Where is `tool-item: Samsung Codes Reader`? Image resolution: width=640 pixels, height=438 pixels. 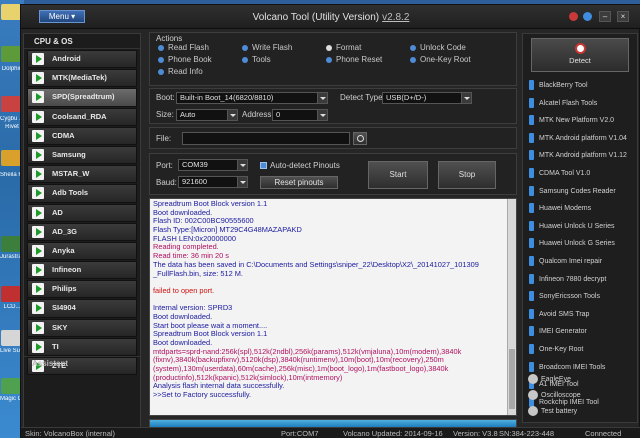 tool-item: Samsung Codes Reader is located at coordinates (581, 191).